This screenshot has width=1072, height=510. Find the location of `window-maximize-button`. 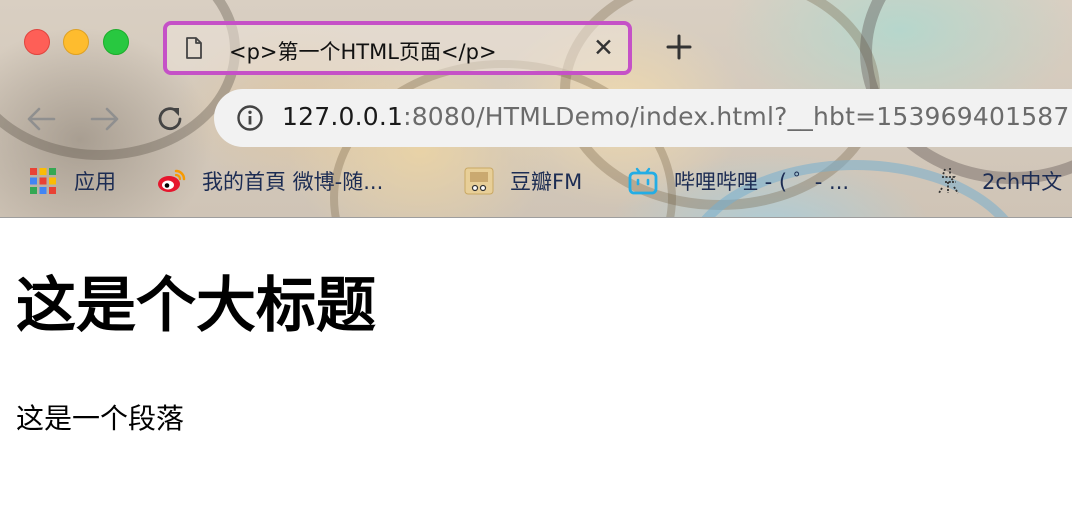

window-maximize-button is located at coordinates (116, 42).